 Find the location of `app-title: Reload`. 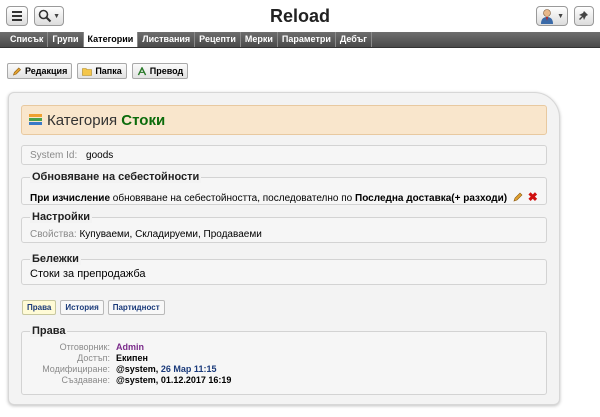

app-title: Reload is located at coordinates (299, 16).